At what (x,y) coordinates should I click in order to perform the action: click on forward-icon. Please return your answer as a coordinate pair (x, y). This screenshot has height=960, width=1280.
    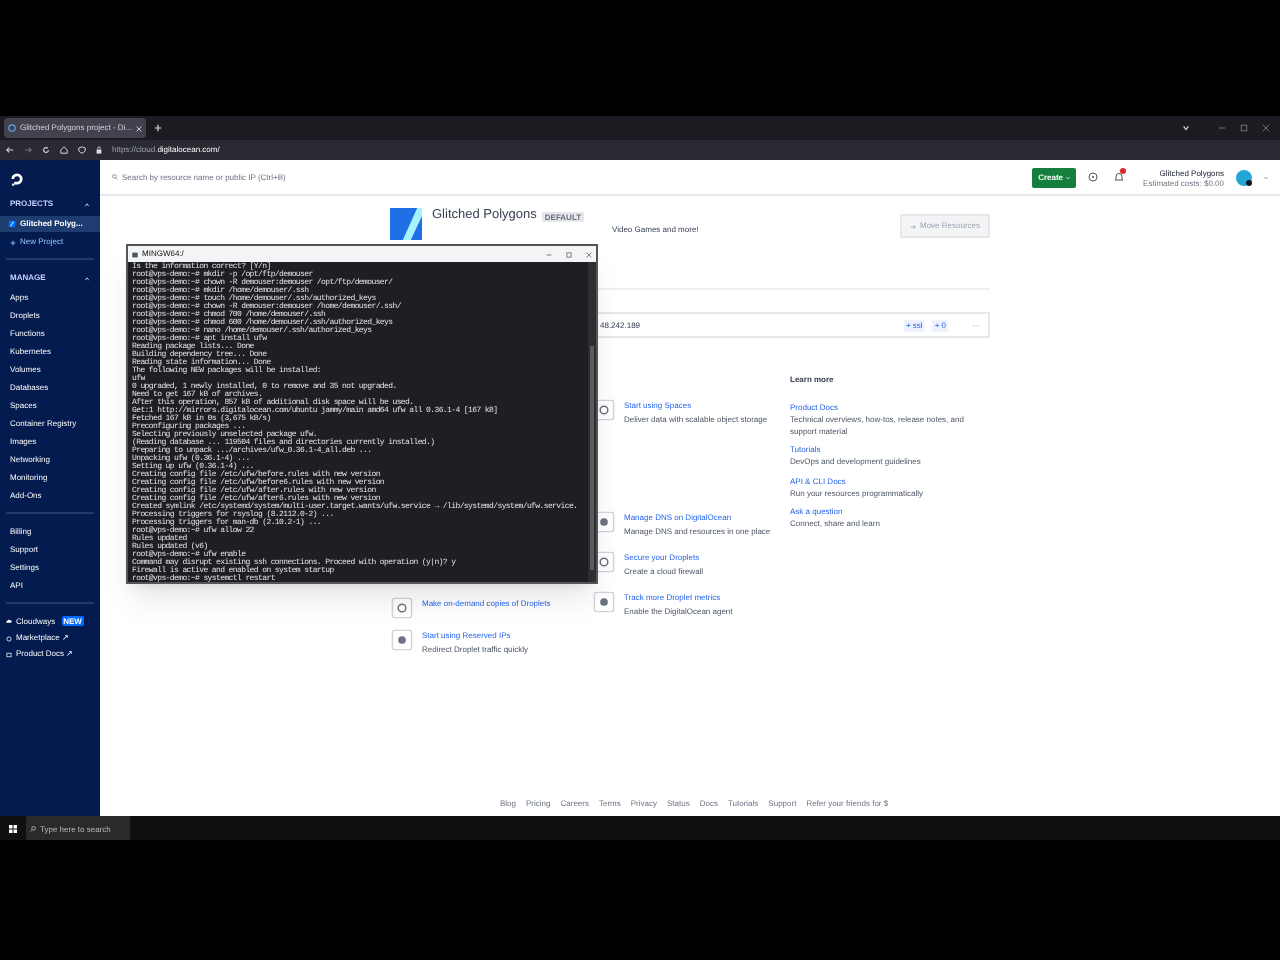
    Looking at the image, I should click on (28, 150).